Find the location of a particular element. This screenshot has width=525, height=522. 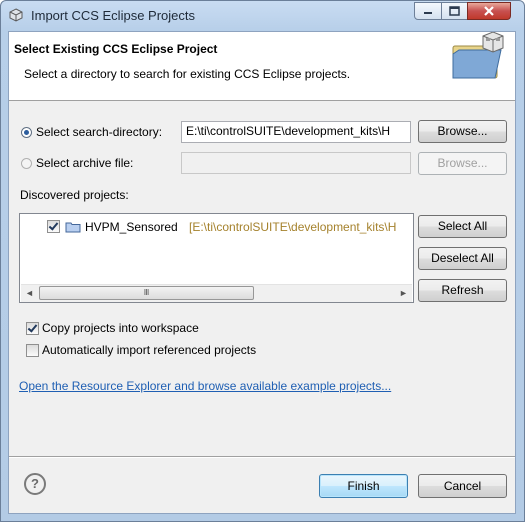

search-directory-radio is located at coordinates (26, 132).